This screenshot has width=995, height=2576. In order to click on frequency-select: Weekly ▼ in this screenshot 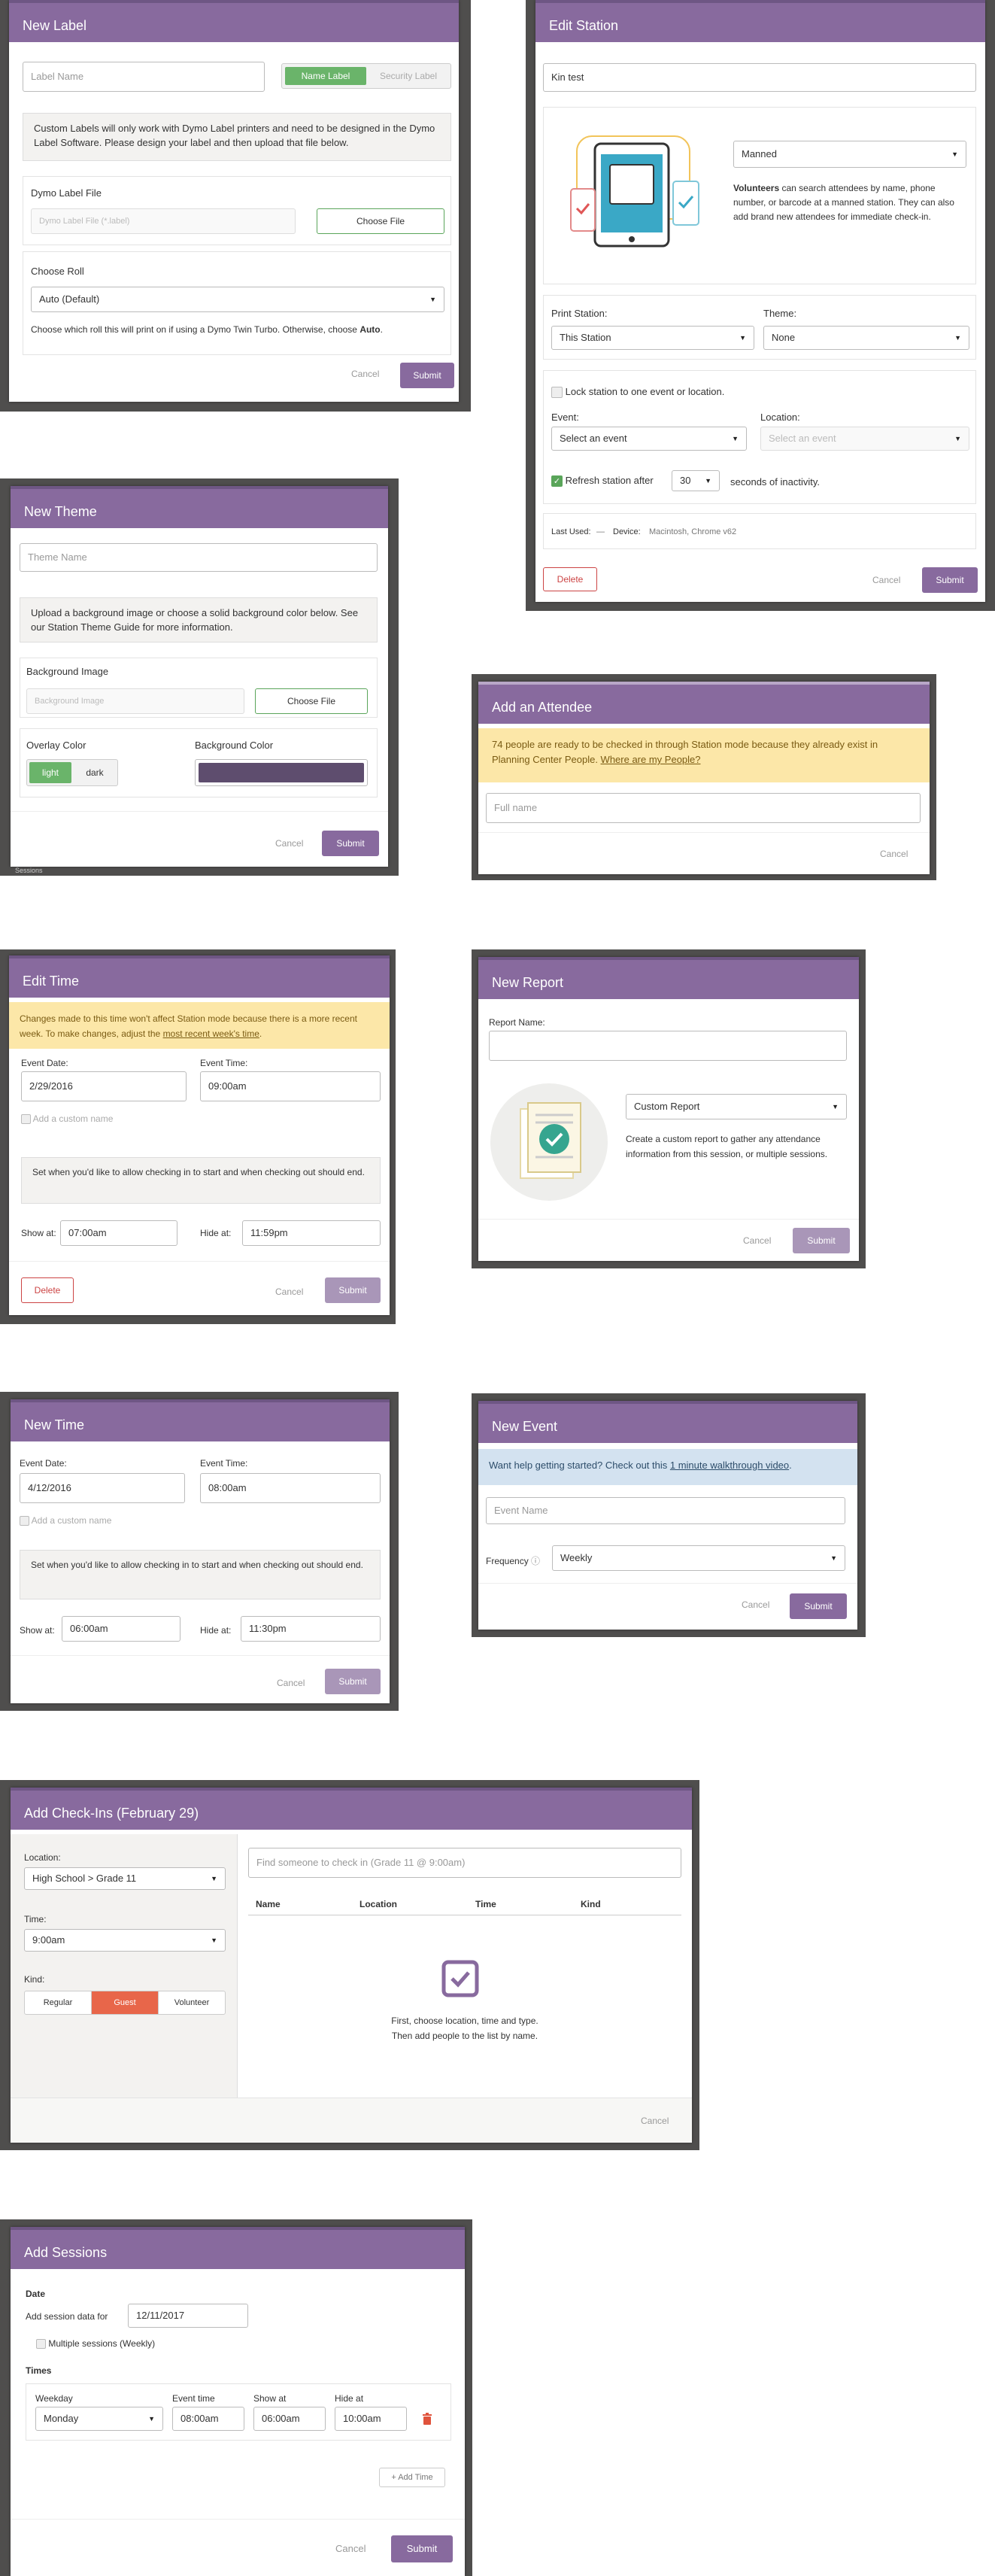, I will do `click(699, 1558)`.